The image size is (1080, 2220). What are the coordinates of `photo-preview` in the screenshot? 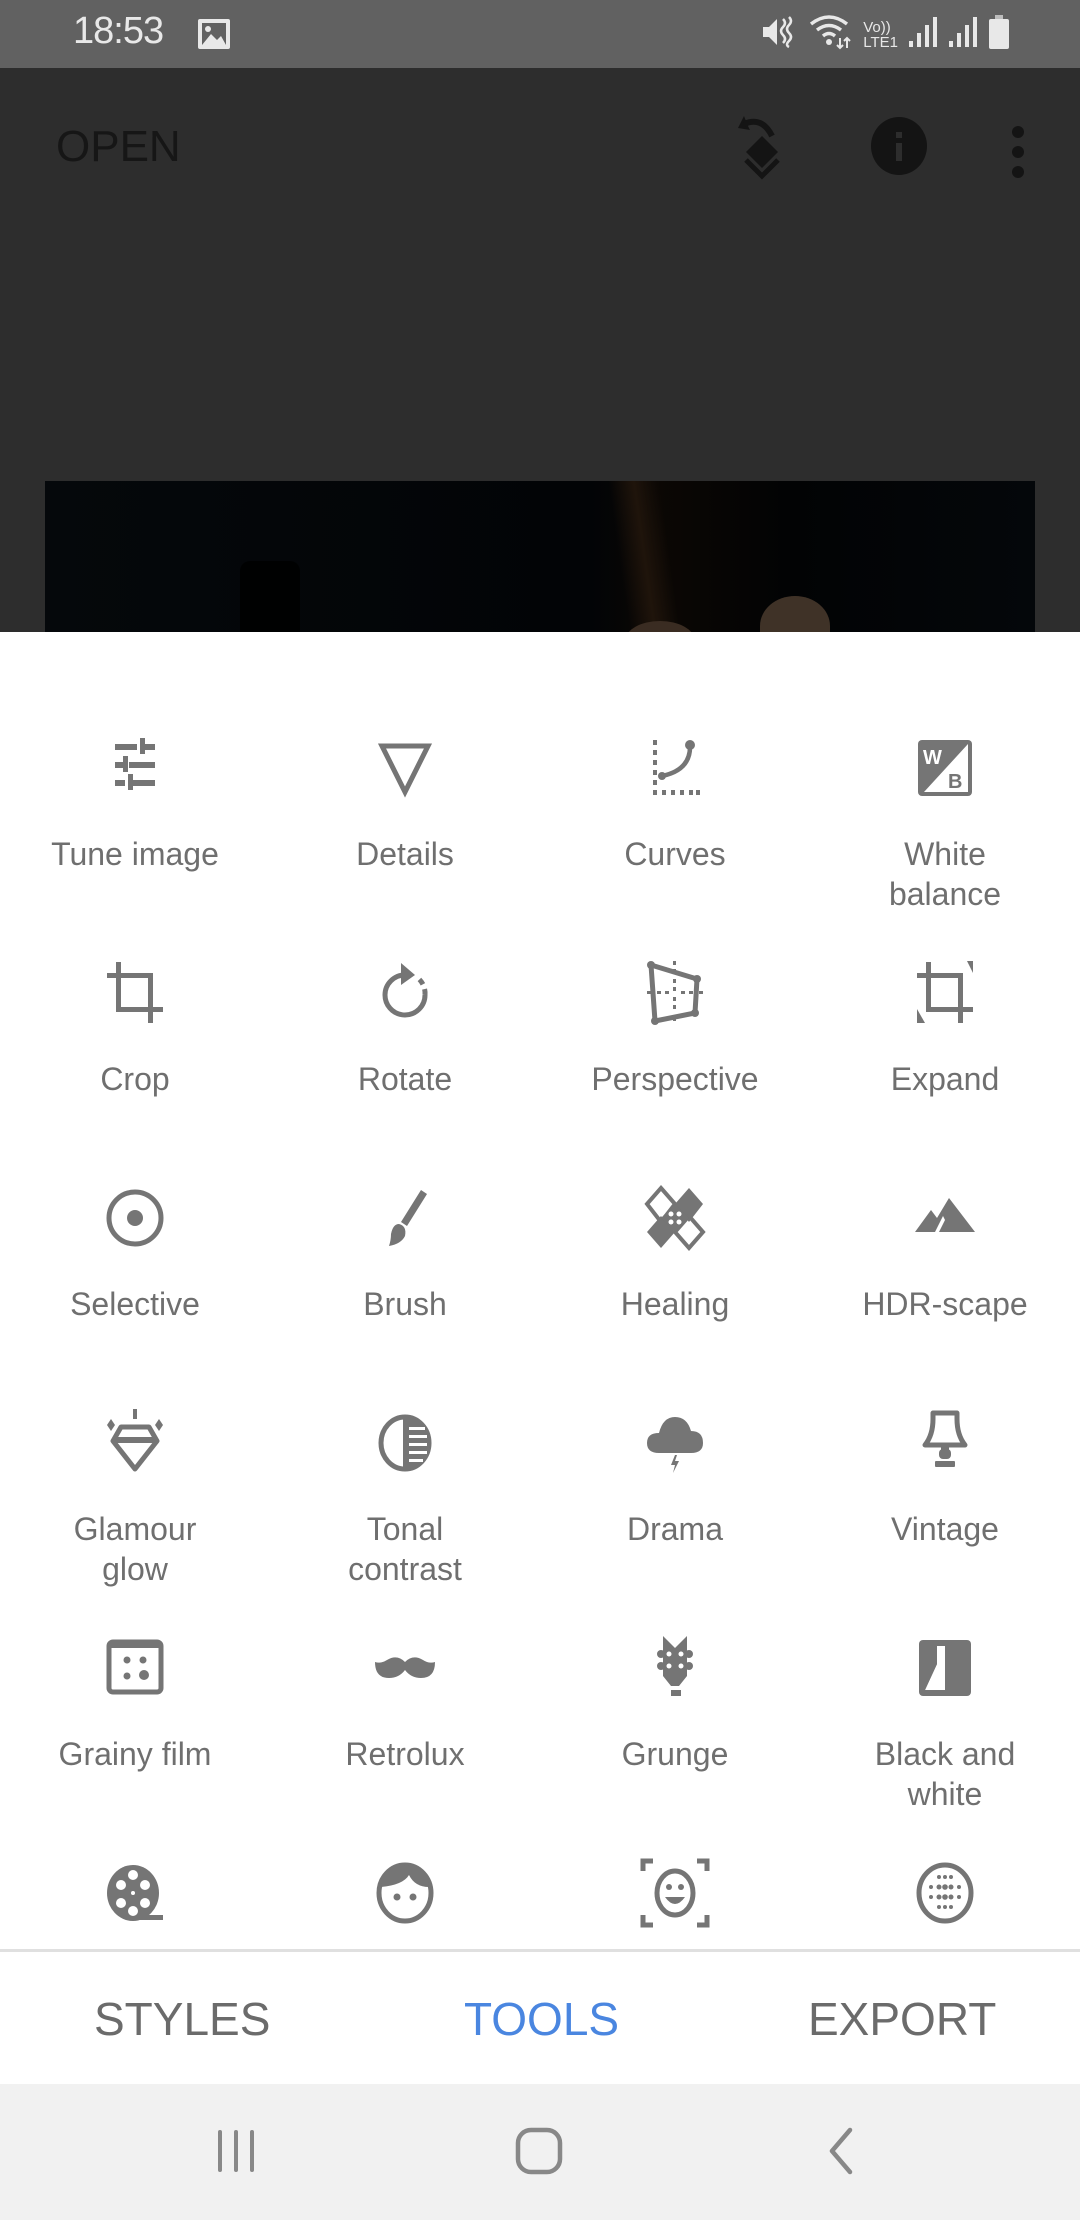 It's located at (540, 556).